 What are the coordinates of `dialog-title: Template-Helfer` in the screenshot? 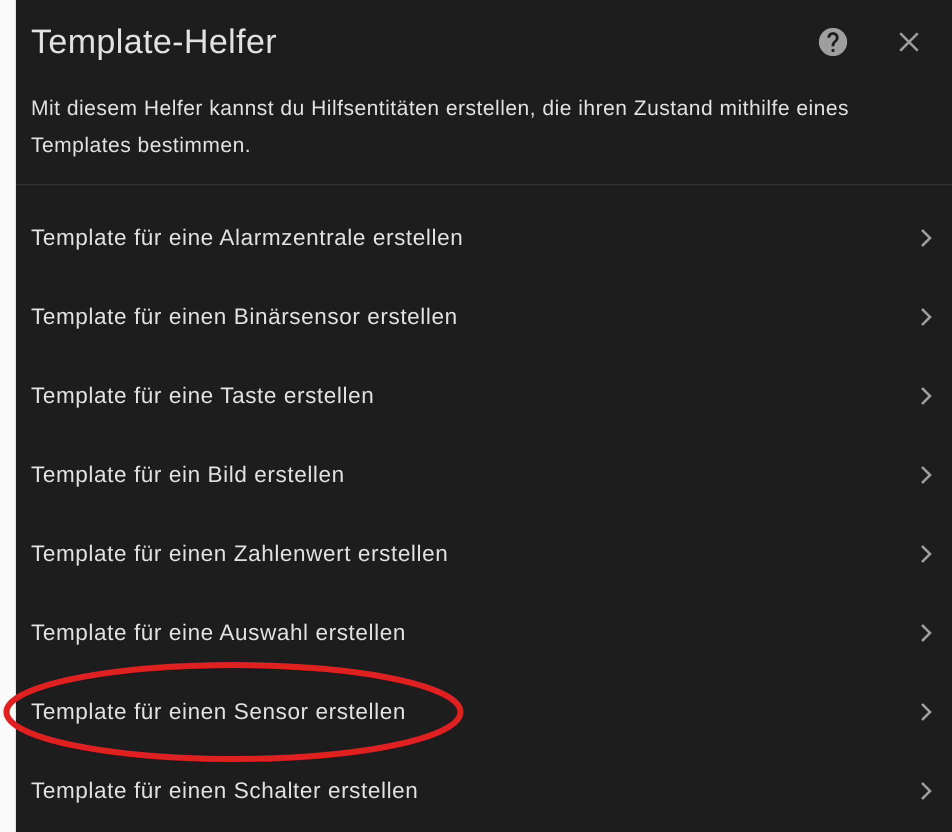 It's located at (154, 42).